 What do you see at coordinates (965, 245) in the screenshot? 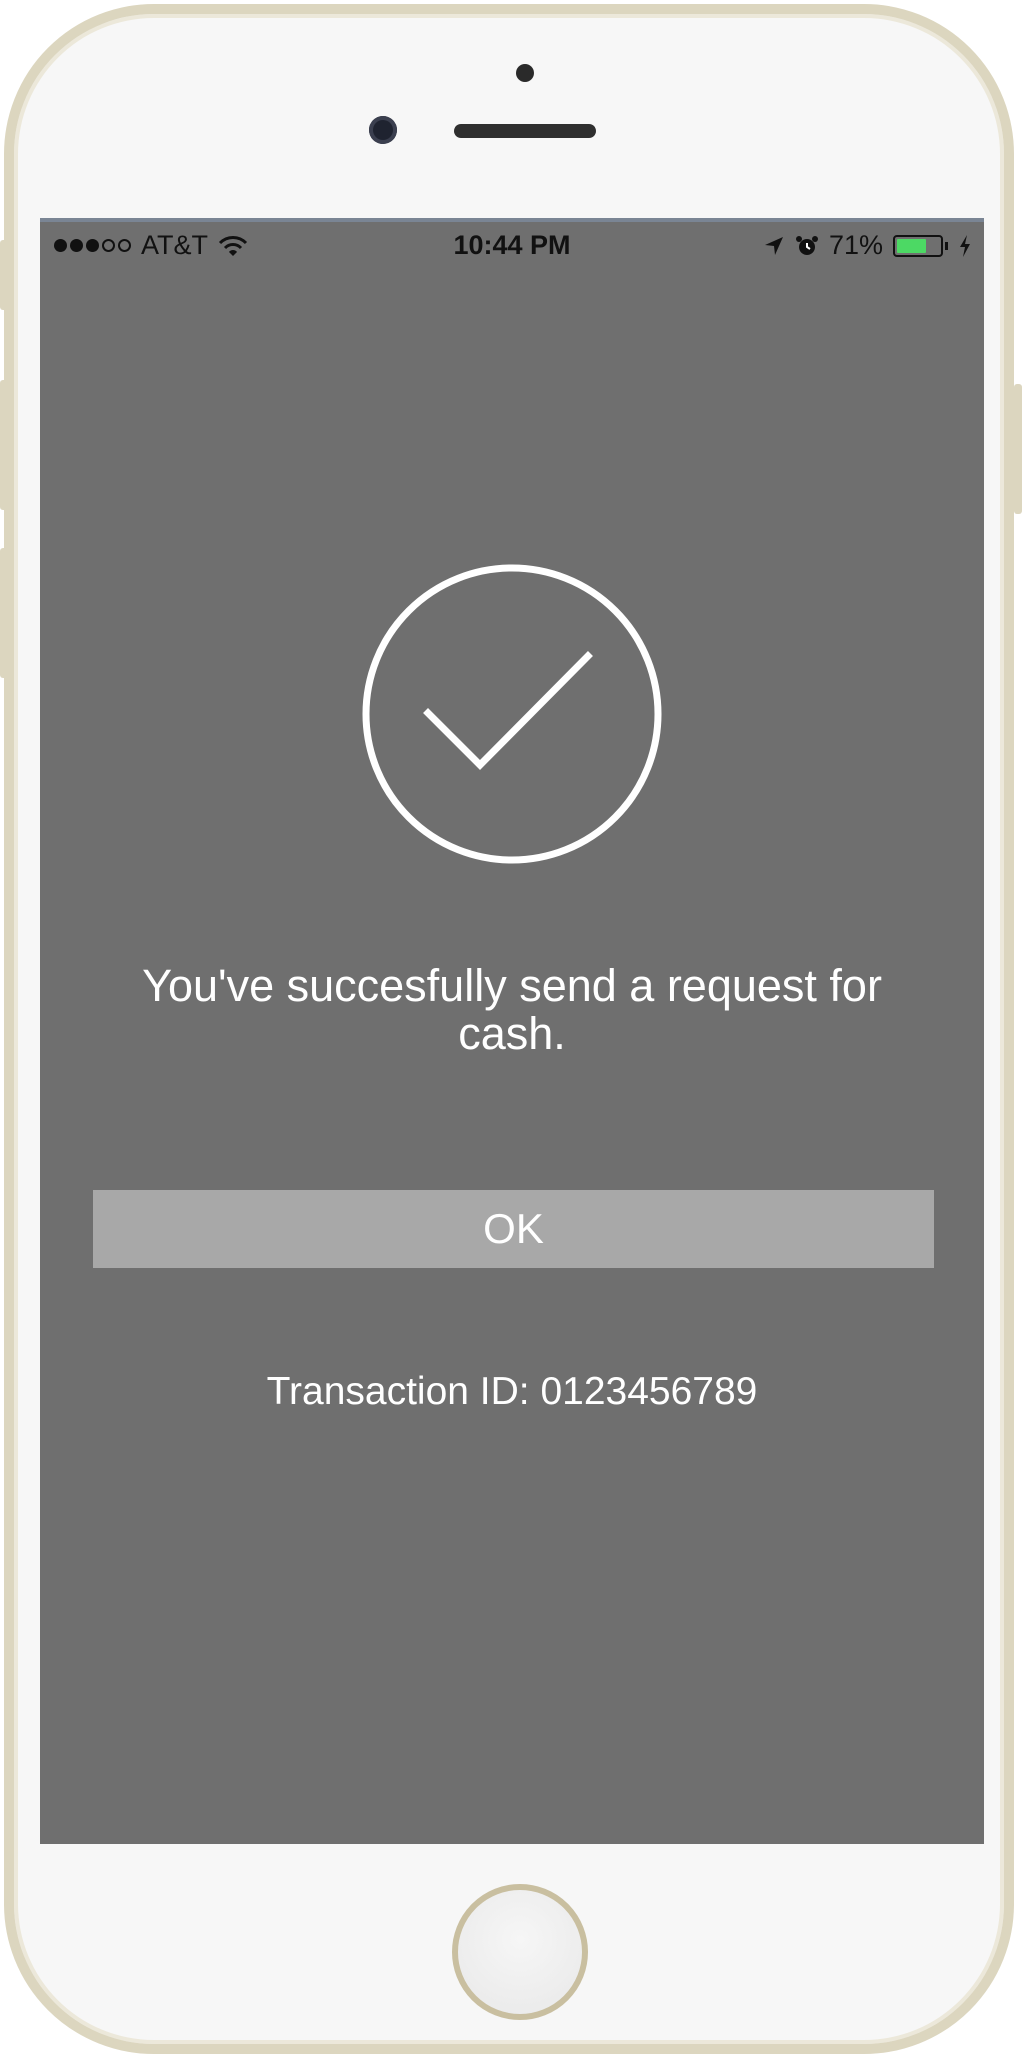
I see `charging-bolt-icon` at bounding box center [965, 245].